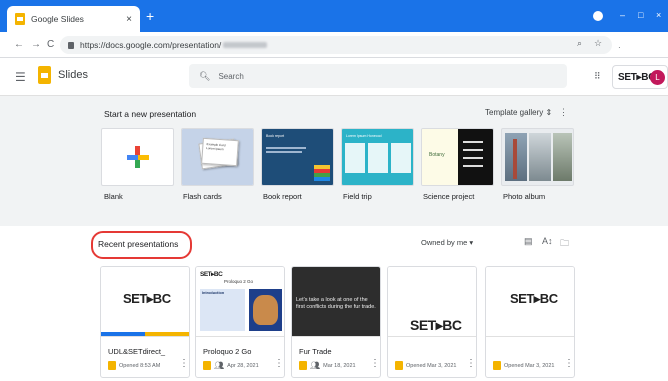 Image resolution: width=668 pixels, height=381 pixels. I want to click on template-science-project: Botany, so click(457, 157).